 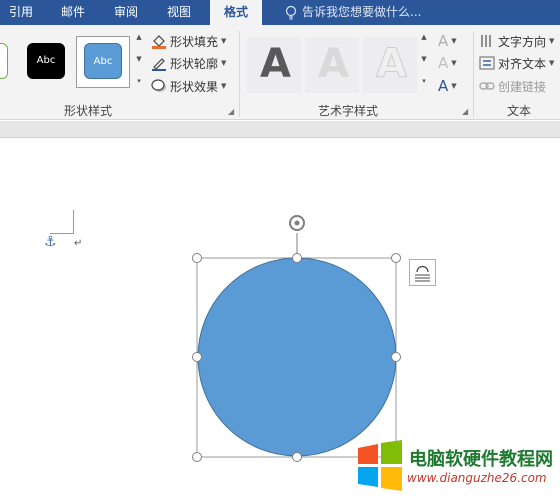 What do you see at coordinates (297, 357) in the screenshot?
I see `circle-shape` at bounding box center [297, 357].